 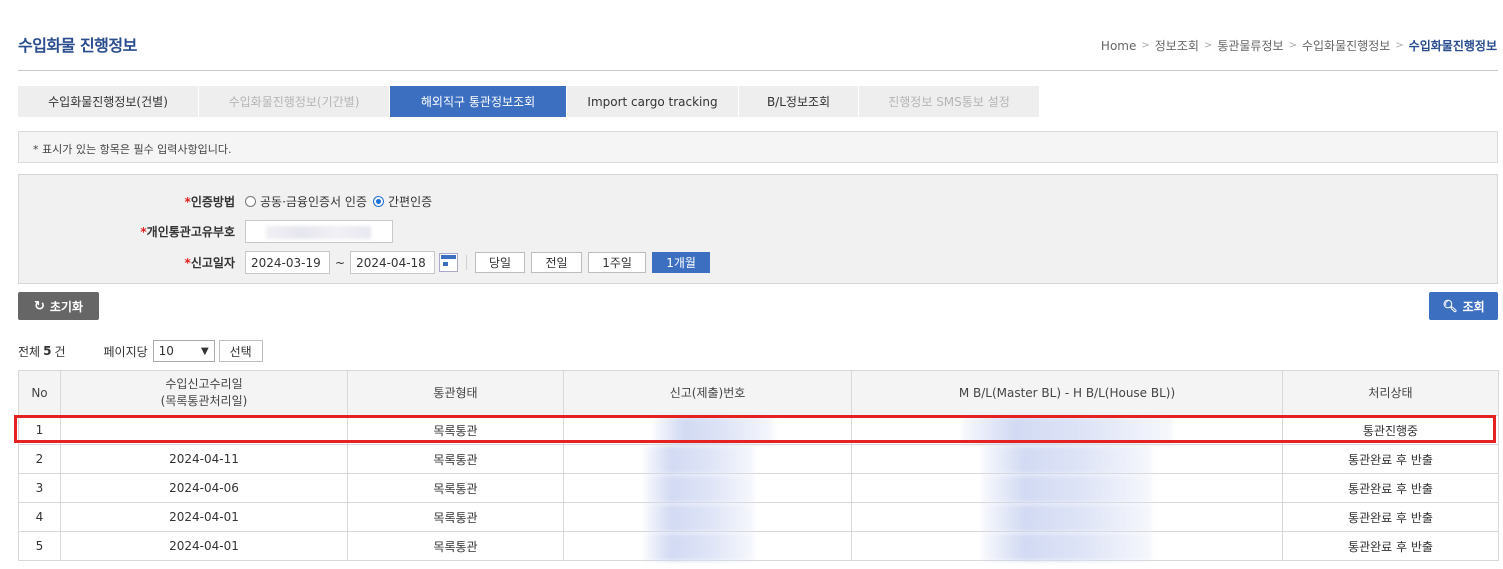 What do you see at coordinates (1067, 393) in the screenshot?
I see `col-bl-number: M B/L(Master BL) - H B/L(House BL))` at bounding box center [1067, 393].